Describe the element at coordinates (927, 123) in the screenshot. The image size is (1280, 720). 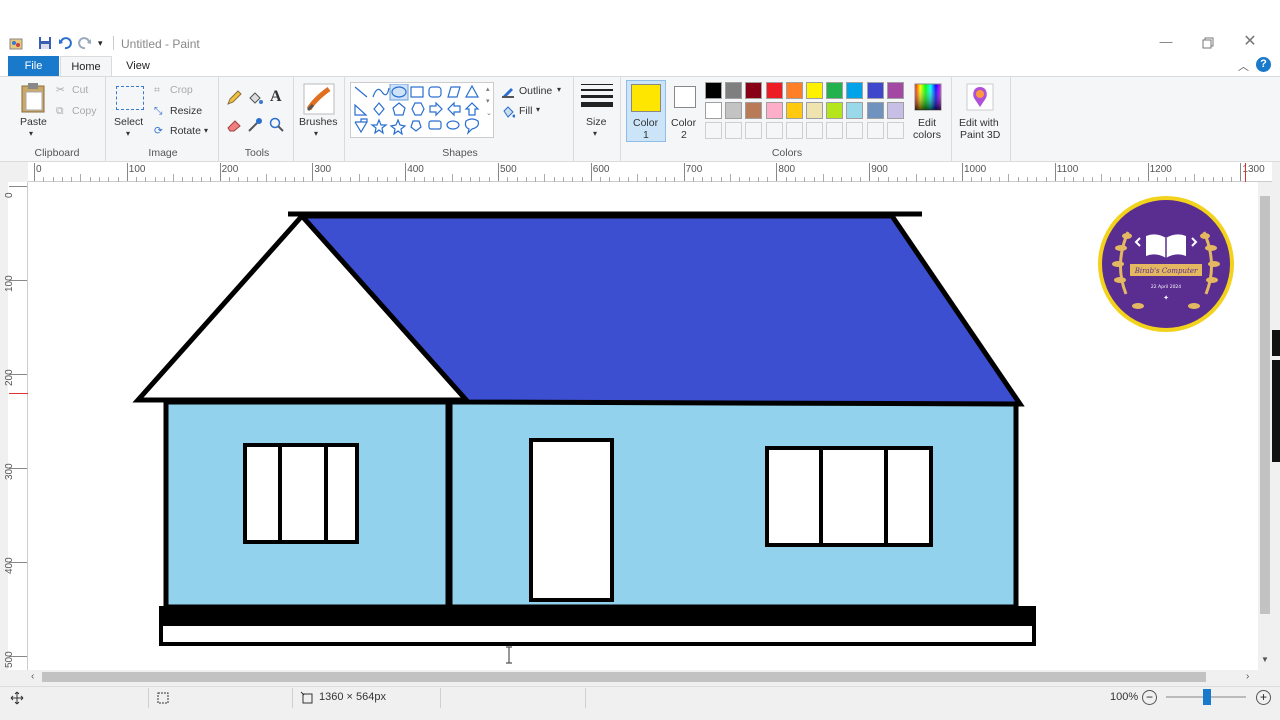
I see `edit-colors-label-line1: Edit` at that location.